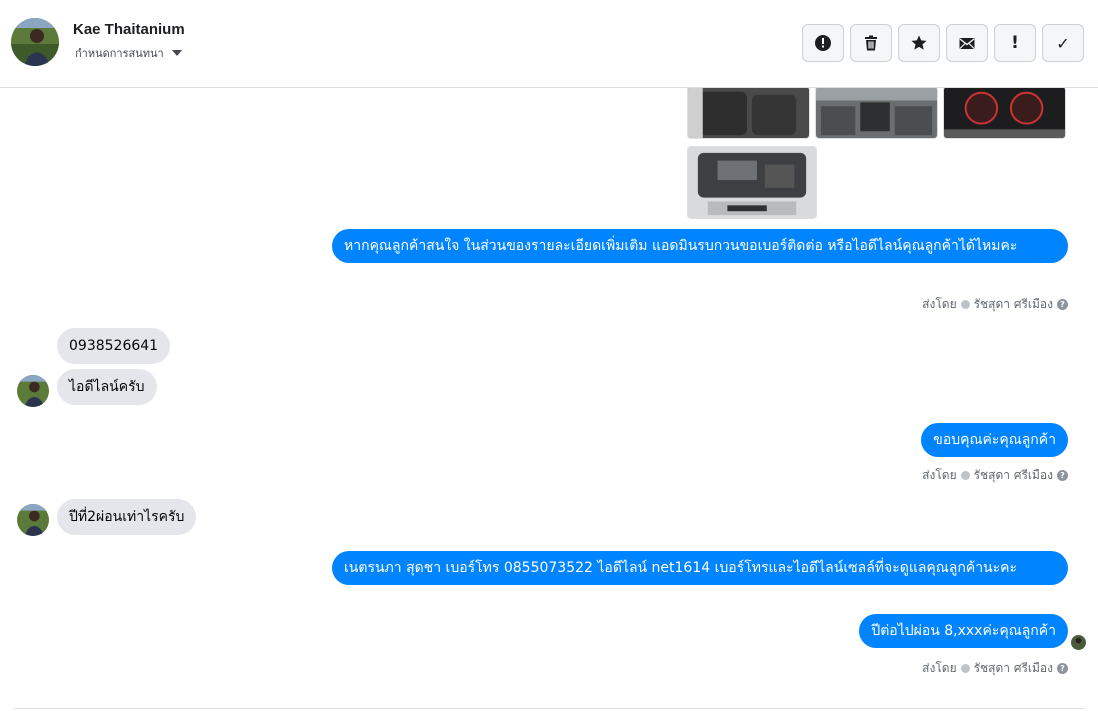 The width and height of the screenshot is (1098, 711). Describe the element at coordinates (107, 387) in the screenshot. I see `message-bubble-incoming: ไอดีไลน์ครับ` at that location.